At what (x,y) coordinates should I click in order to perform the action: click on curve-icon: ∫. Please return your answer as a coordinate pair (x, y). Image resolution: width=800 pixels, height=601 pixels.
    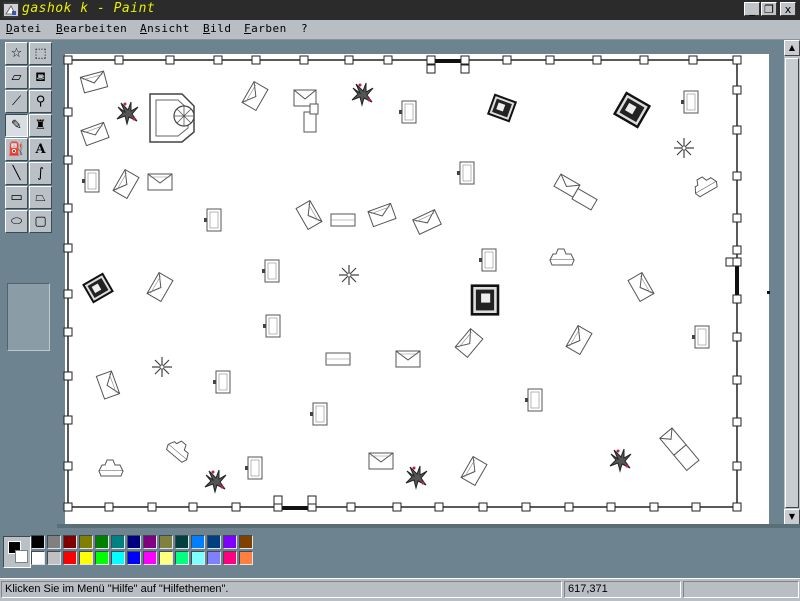
    Looking at the image, I should click on (40, 173).